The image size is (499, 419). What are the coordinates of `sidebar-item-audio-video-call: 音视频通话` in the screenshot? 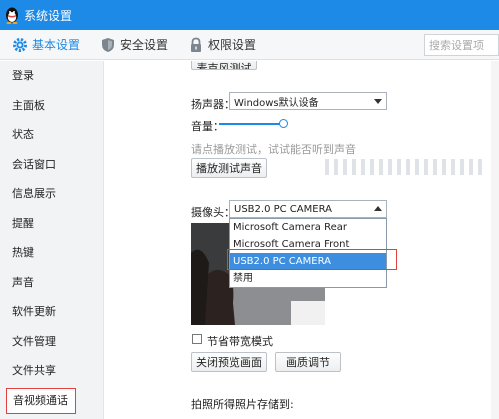 It's located at (41, 400).